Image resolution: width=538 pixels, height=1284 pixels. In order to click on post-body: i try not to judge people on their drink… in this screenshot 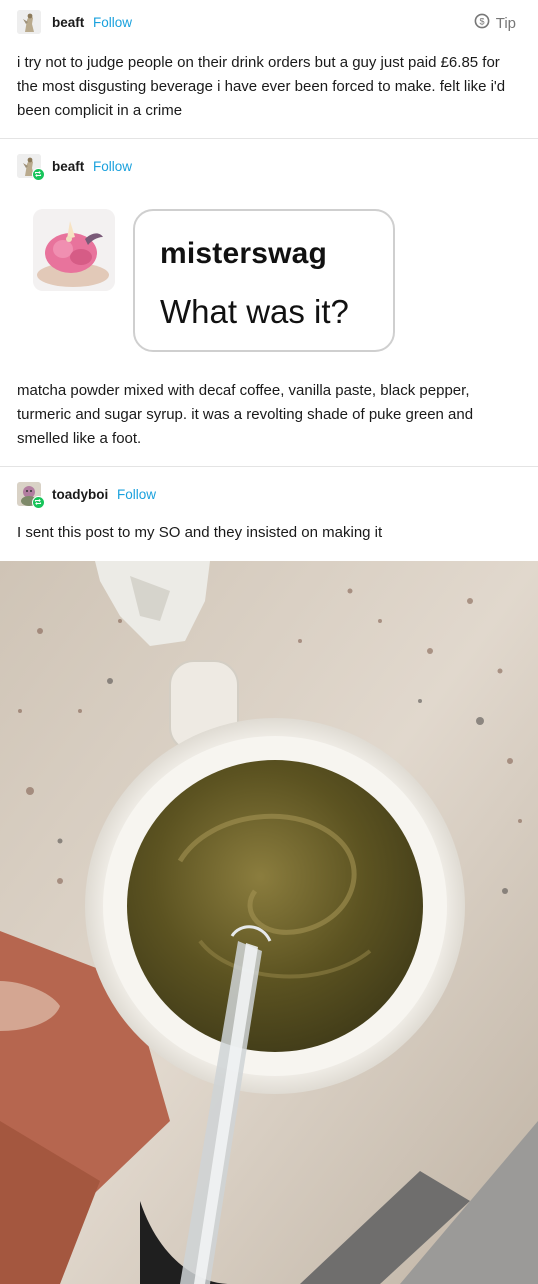, I will do `click(261, 86)`.